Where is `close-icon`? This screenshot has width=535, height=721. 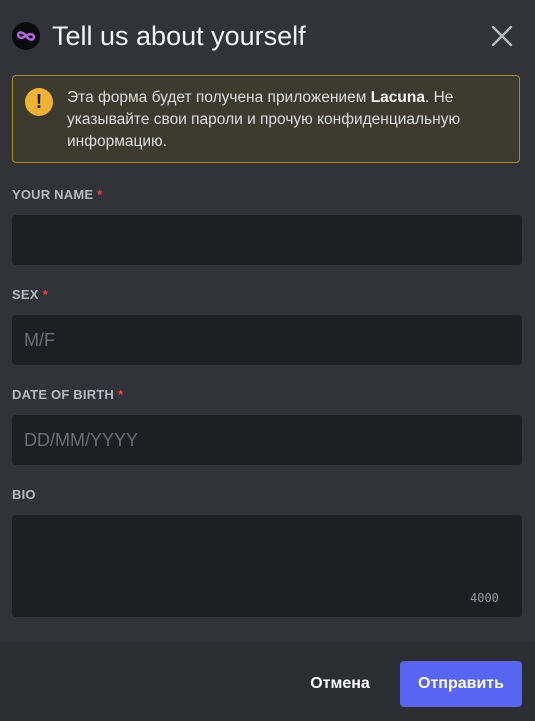
close-icon is located at coordinates (502, 36).